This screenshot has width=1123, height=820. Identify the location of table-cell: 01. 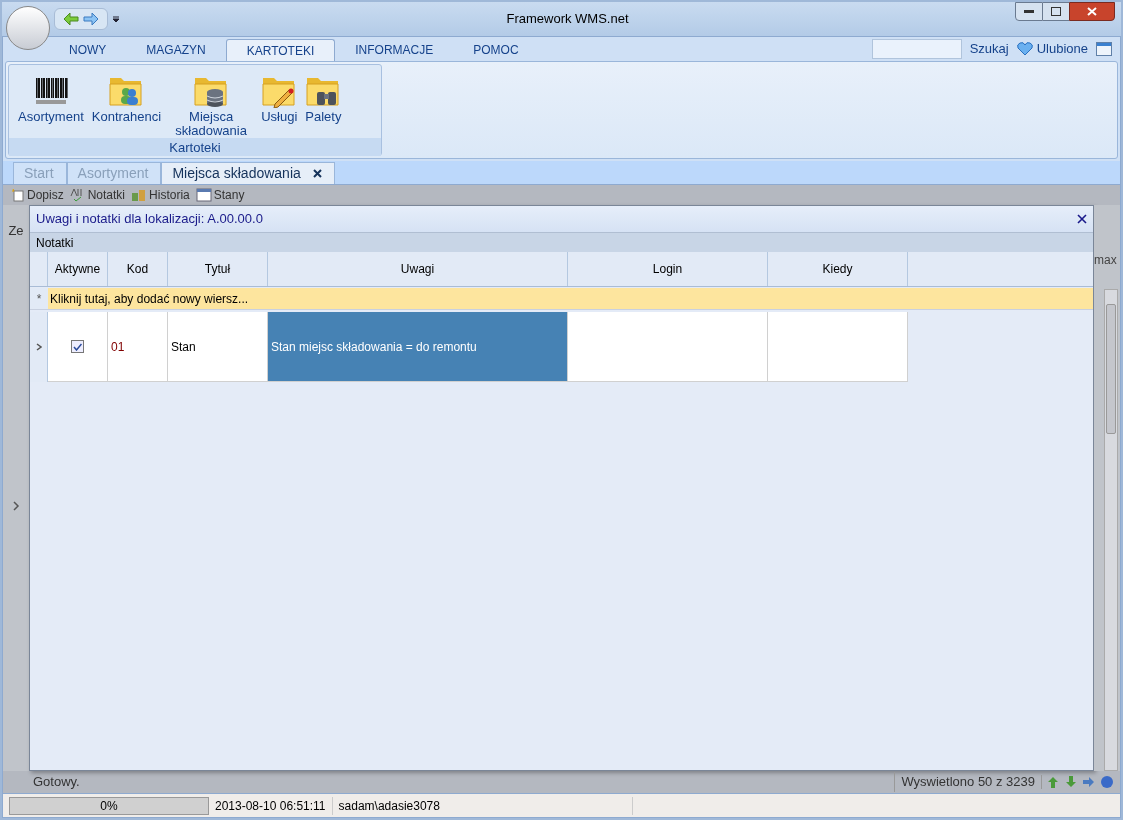
(138, 347).